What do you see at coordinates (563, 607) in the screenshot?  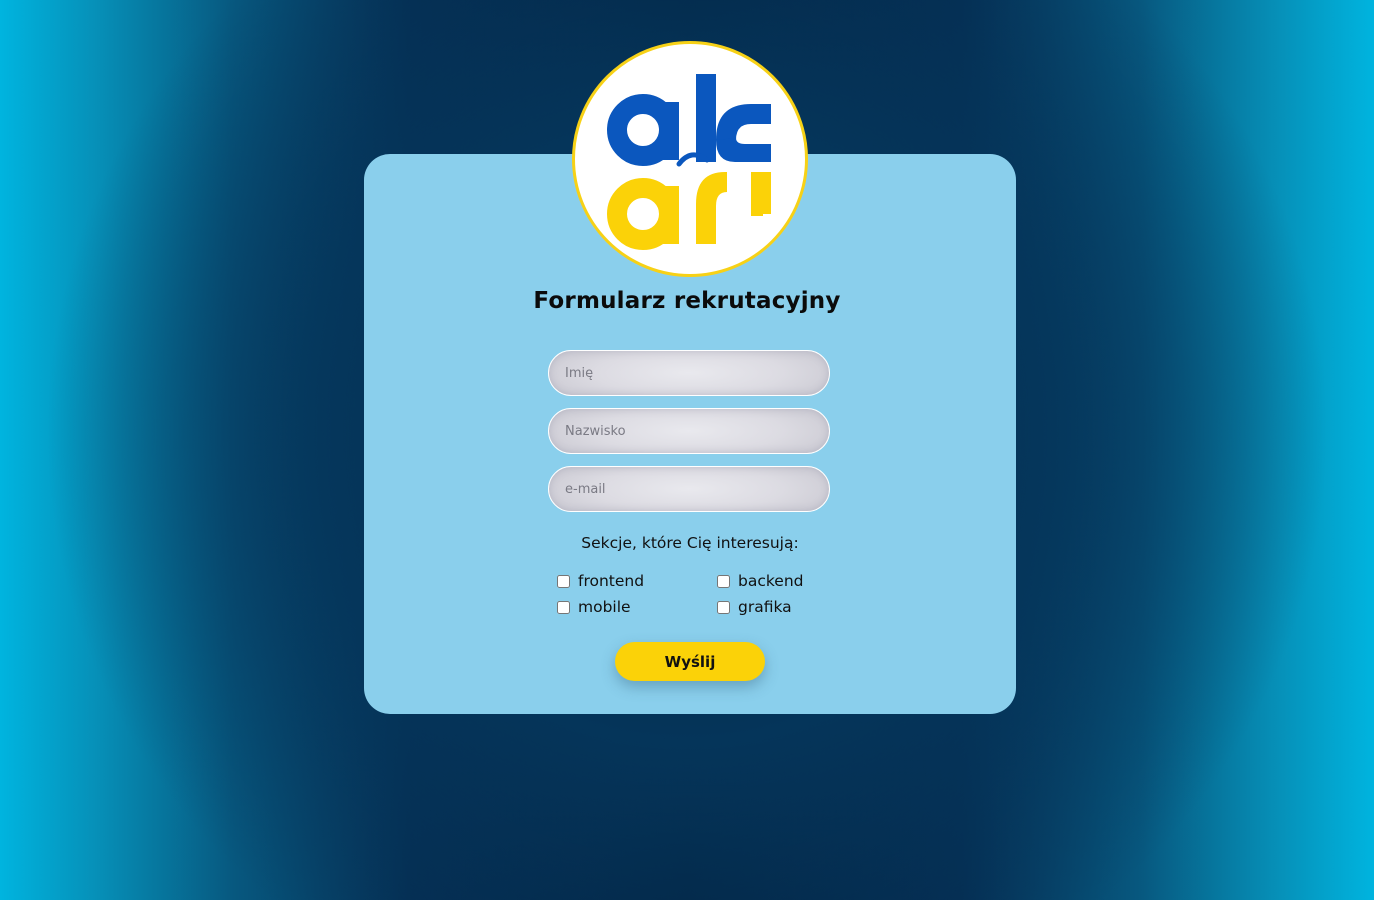 I see `mobile-checkbox` at bounding box center [563, 607].